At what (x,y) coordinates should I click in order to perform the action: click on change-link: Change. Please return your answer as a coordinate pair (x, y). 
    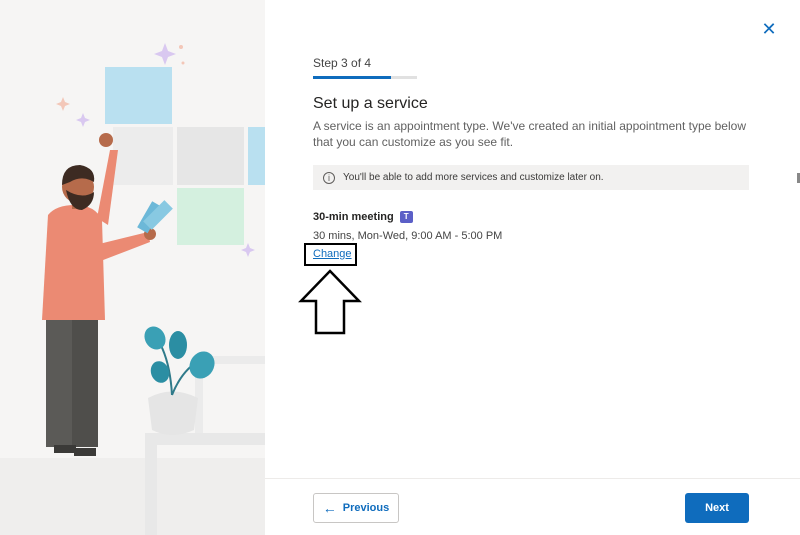
    Looking at the image, I should click on (332, 254).